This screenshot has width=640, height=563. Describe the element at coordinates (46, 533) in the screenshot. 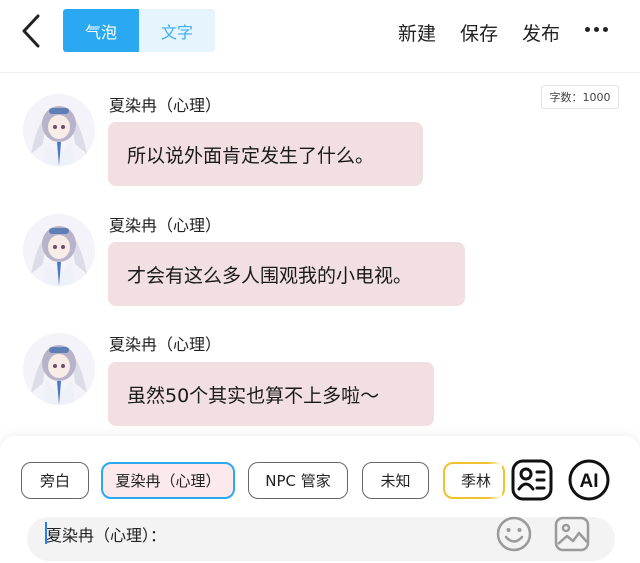

I see `text-cursor` at that location.